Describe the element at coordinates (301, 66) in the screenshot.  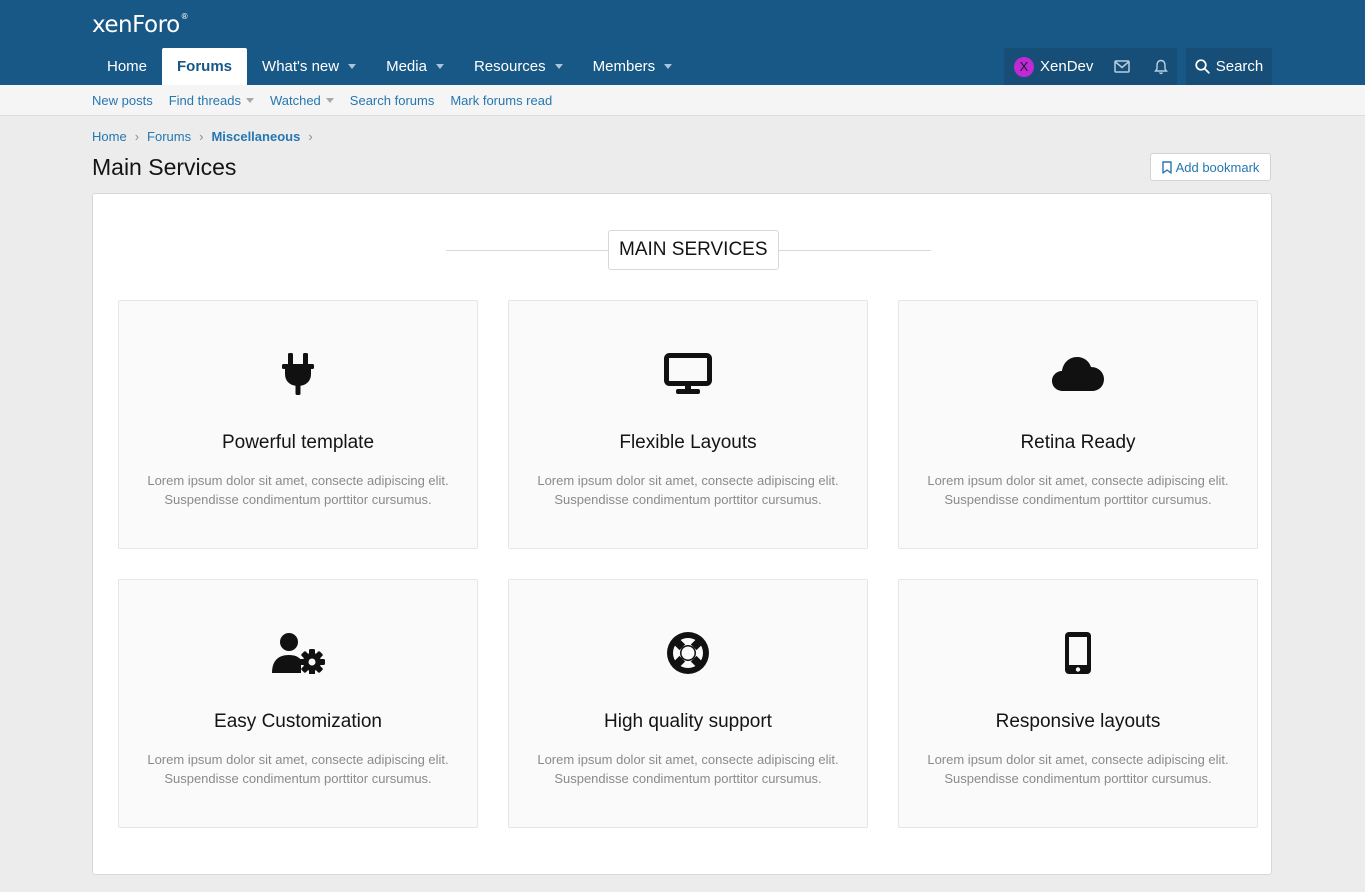
I see `nav-tab-label: What's new` at that location.